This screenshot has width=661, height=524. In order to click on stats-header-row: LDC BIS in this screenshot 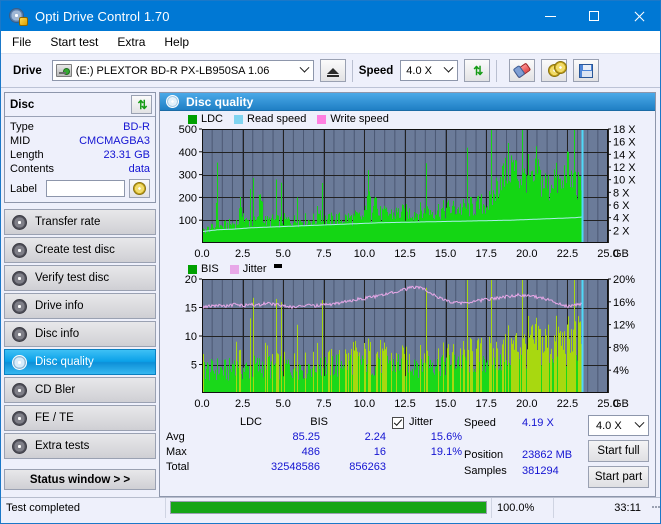, I will do `click(276, 422)`.